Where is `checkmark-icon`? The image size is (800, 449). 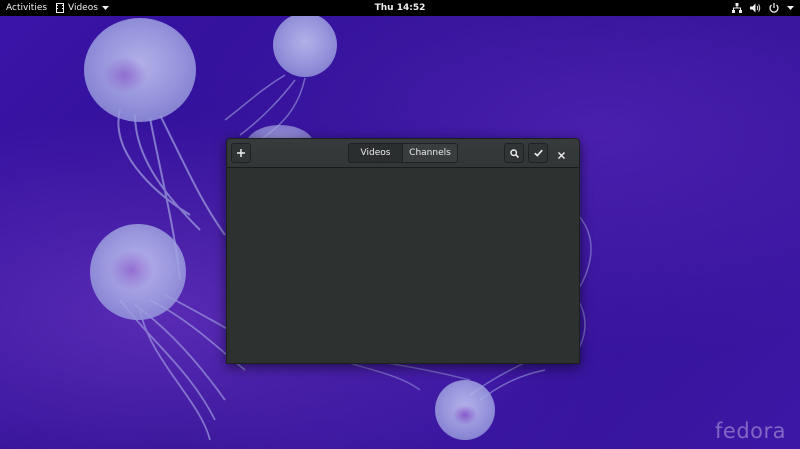 checkmark-icon is located at coordinates (538, 153).